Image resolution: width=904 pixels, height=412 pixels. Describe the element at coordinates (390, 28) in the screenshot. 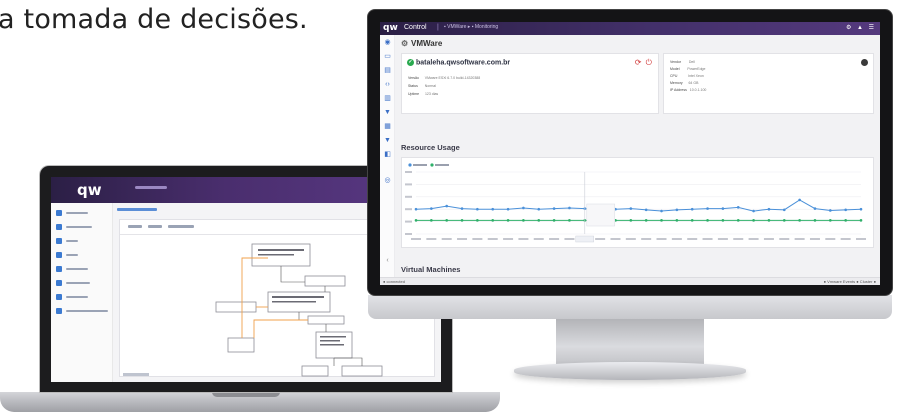

I see `app-logo: qw` at that location.